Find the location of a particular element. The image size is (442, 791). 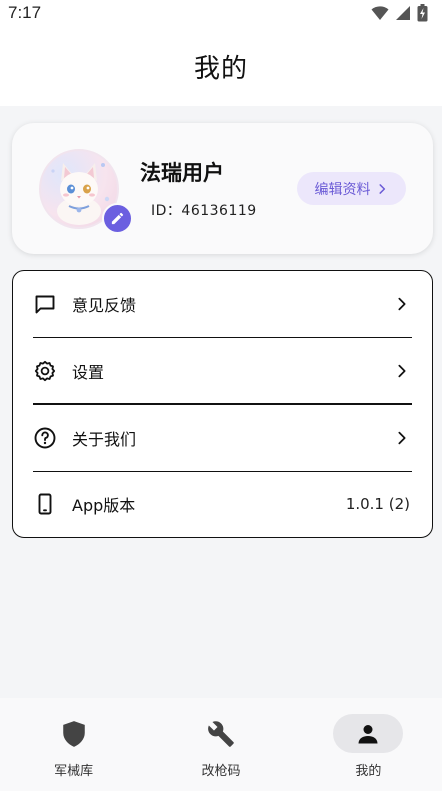

username: 法瑞用户 is located at coordinates (182, 173).